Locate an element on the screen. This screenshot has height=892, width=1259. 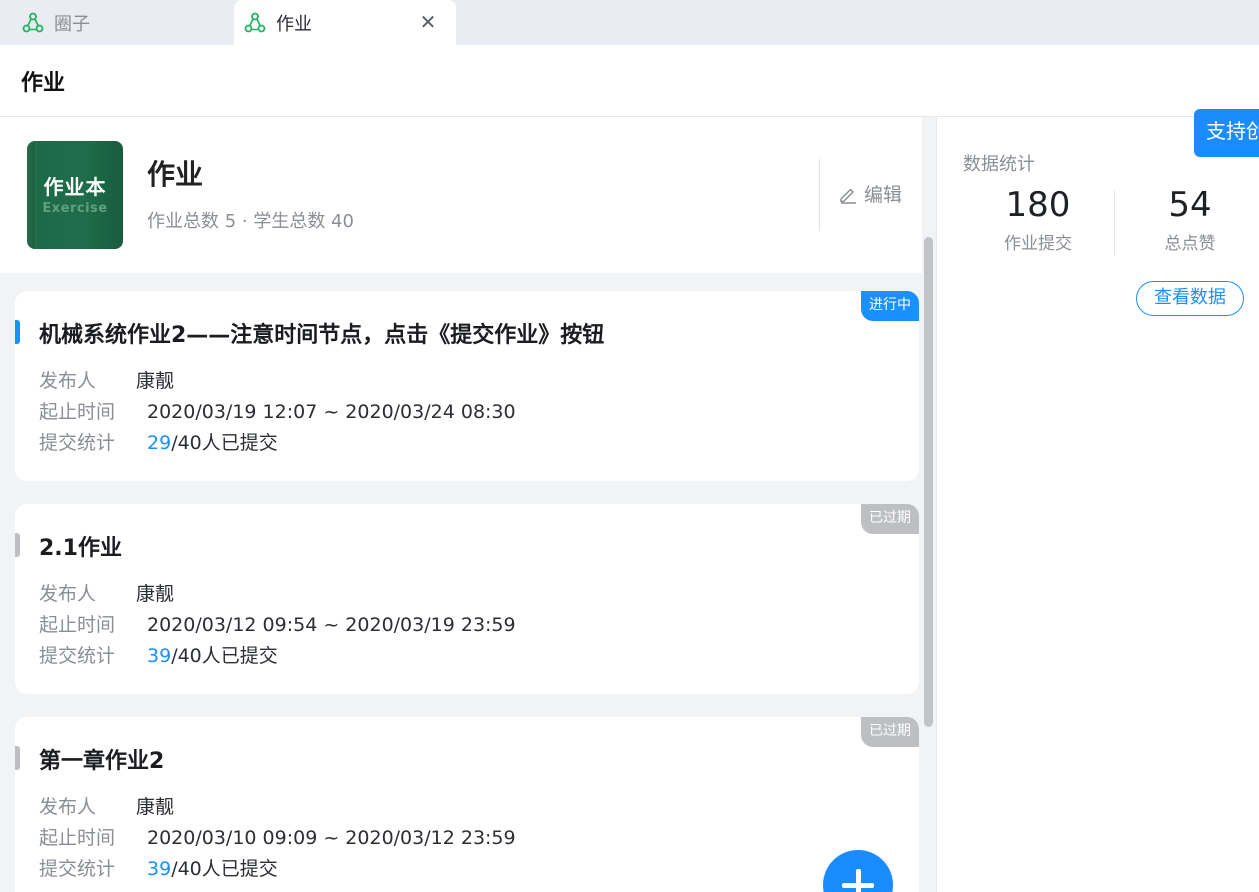
cover-title: 作业本 is located at coordinates (75, 187).